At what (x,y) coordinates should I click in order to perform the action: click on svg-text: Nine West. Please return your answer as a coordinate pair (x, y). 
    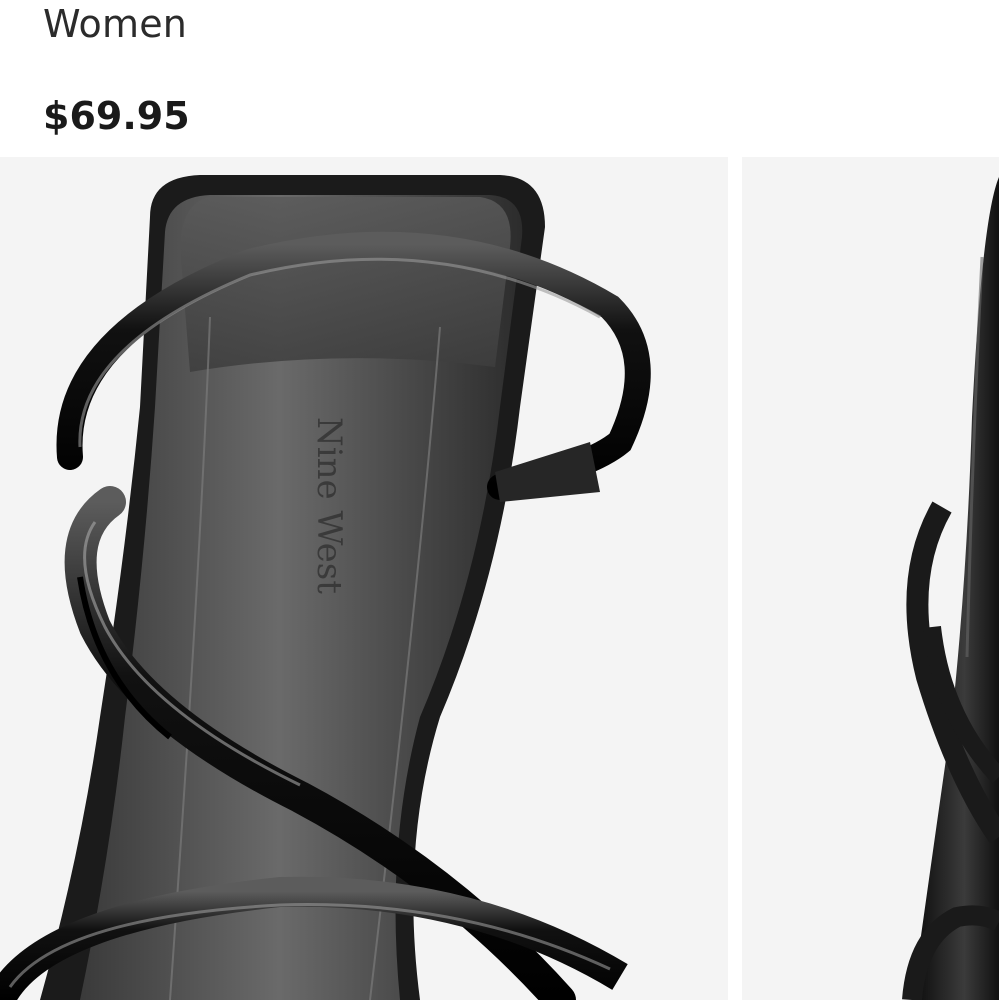
    Looking at the image, I should click on (329, 505).